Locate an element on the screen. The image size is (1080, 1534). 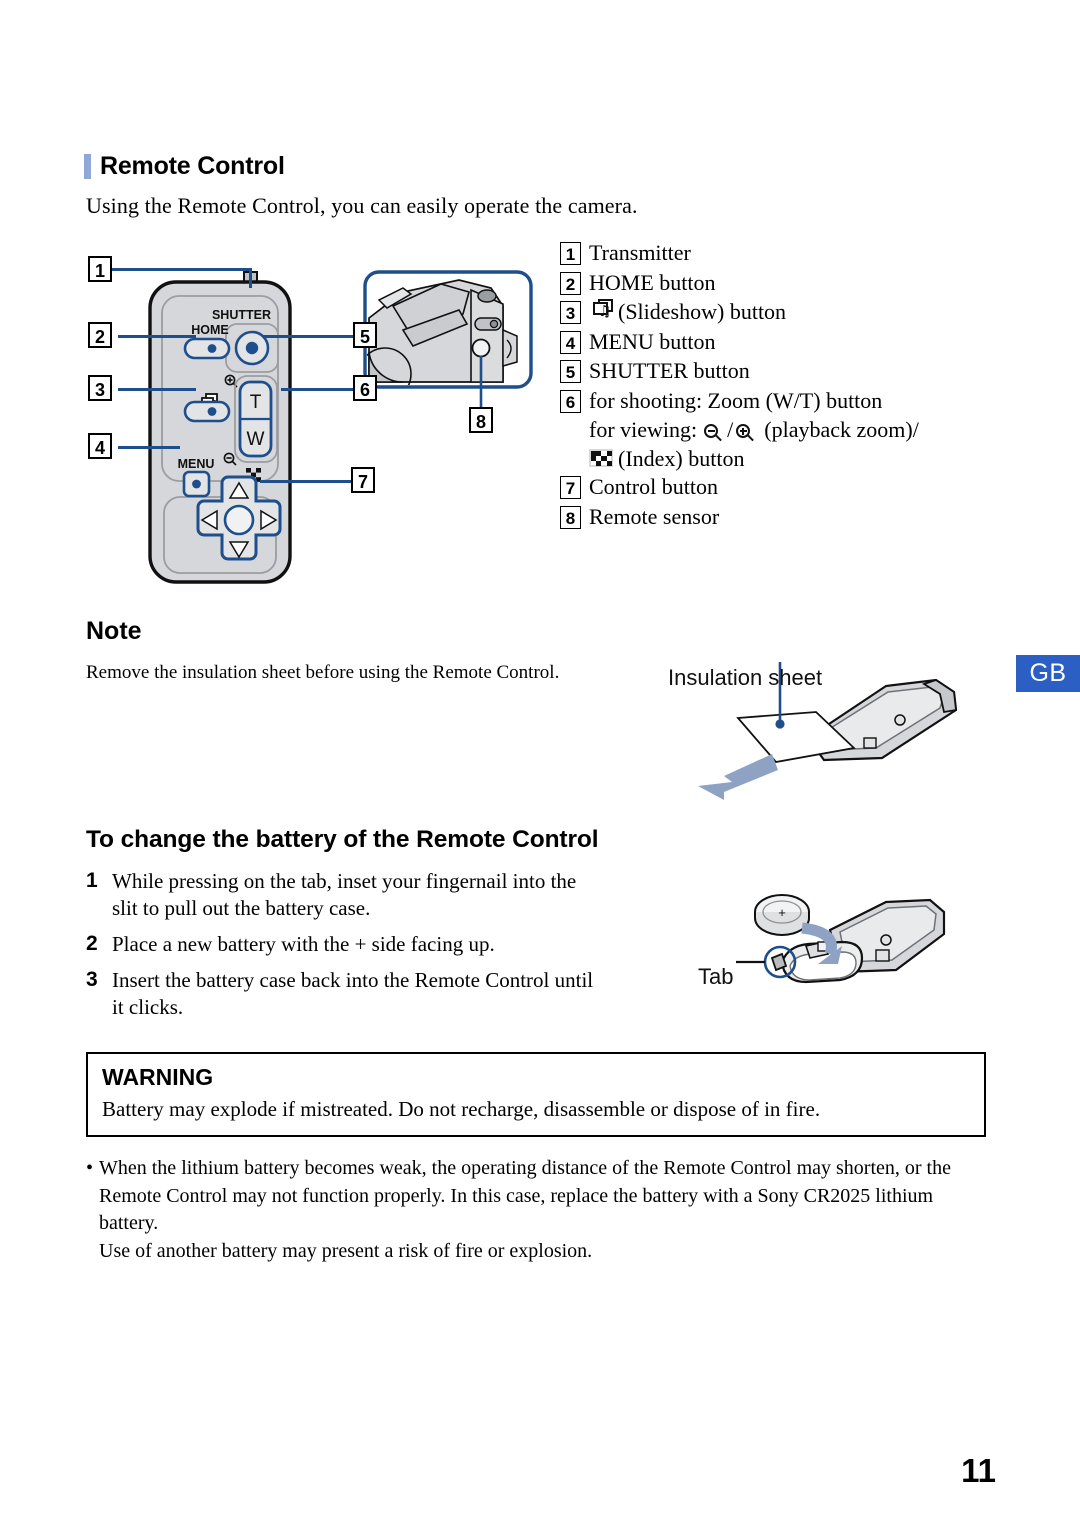
legend-number-7: 7 is located at coordinates (570, 487).